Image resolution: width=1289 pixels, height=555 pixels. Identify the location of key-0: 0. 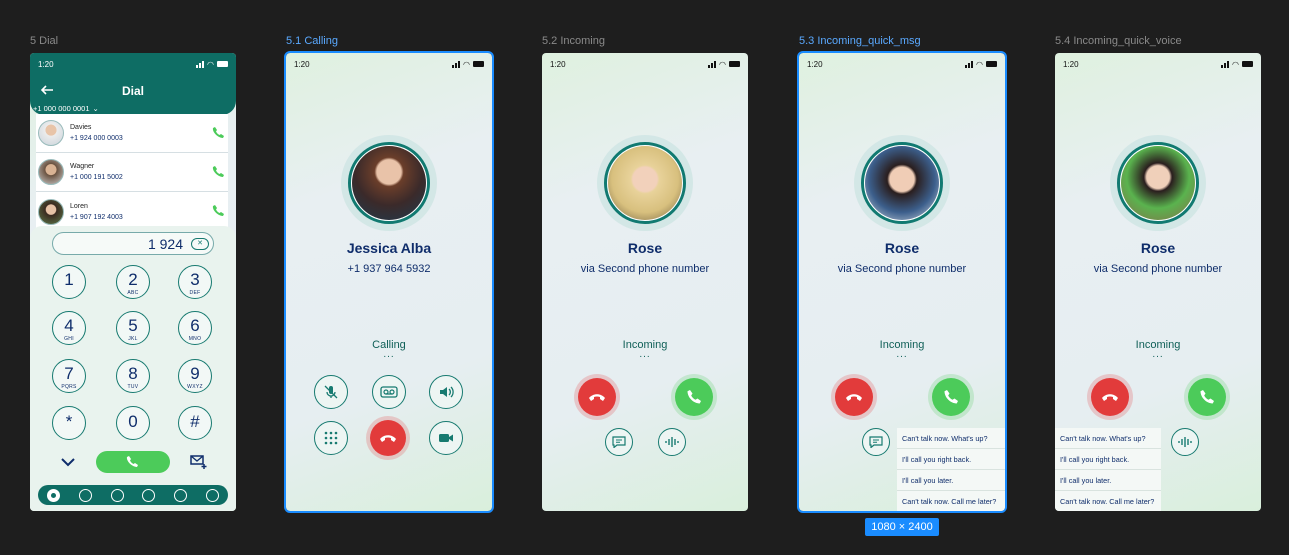
(133, 423).